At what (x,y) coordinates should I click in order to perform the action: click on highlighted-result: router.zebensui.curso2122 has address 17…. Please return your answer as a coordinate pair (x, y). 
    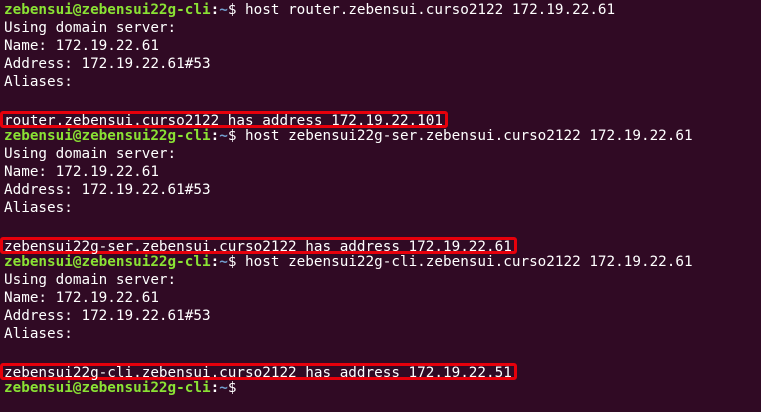
    Looking at the image, I should click on (224, 120).